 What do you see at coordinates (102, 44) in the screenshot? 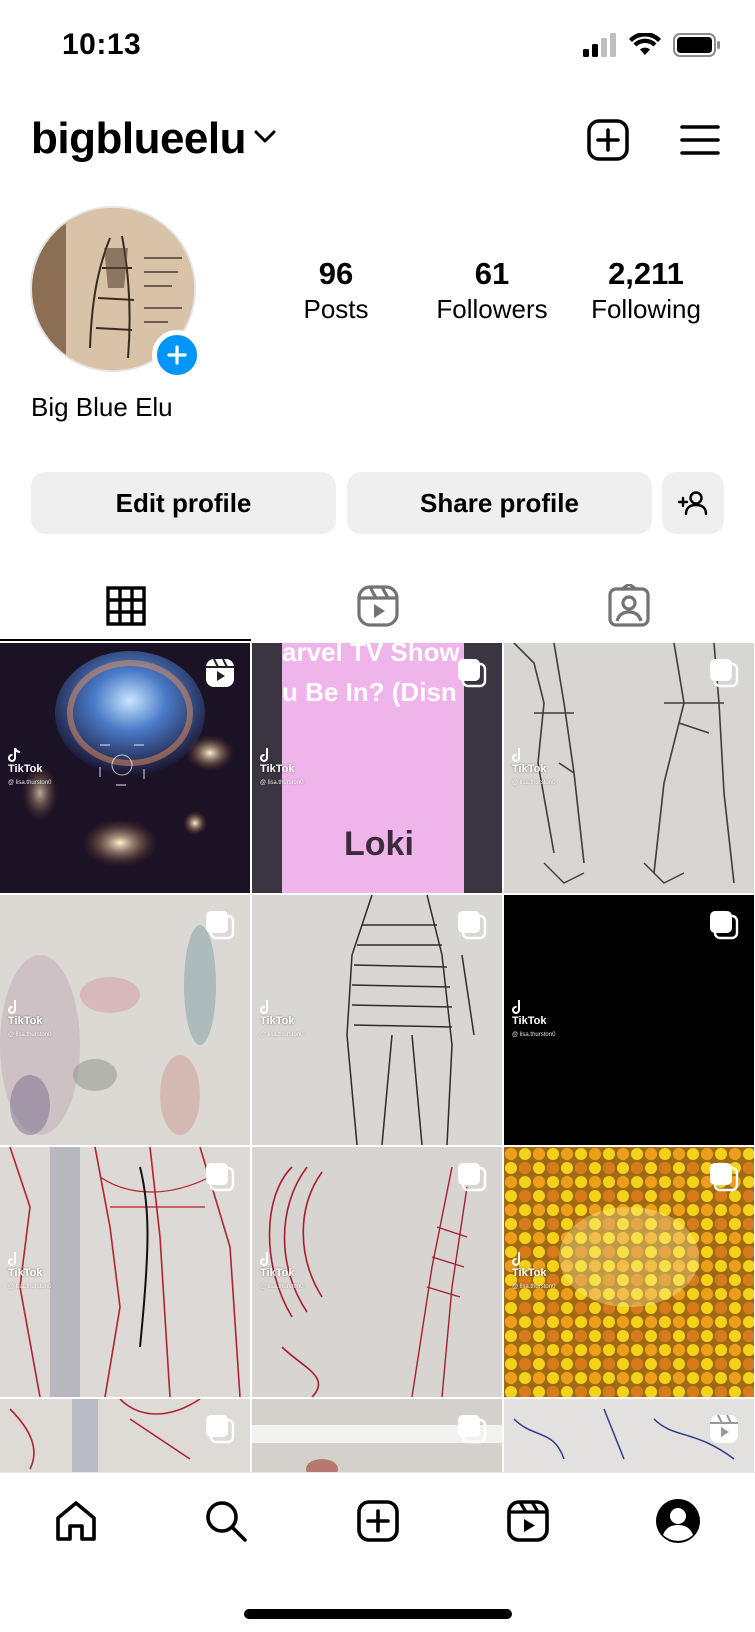
I see `status-time: 10:13` at bounding box center [102, 44].